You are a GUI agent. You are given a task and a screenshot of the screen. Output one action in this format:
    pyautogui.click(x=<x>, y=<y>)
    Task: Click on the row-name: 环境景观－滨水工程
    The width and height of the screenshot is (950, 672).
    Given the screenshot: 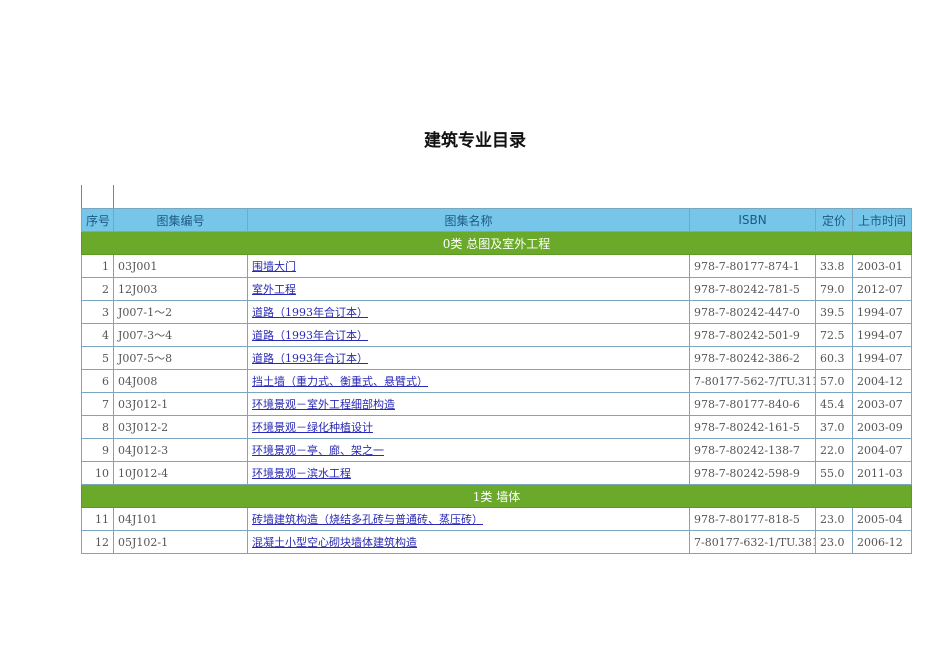 What is the action you would take?
    pyautogui.click(x=468, y=473)
    